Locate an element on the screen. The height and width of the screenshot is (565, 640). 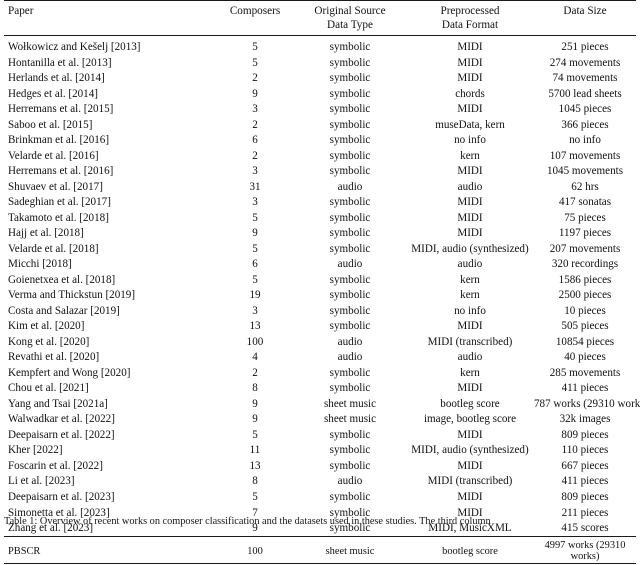
cell-paper: Shuvaev et al. [2017] is located at coordinates (110, 187).